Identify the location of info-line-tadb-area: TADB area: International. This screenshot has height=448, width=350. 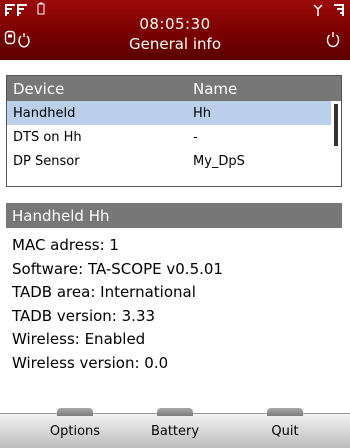
(104, 292).